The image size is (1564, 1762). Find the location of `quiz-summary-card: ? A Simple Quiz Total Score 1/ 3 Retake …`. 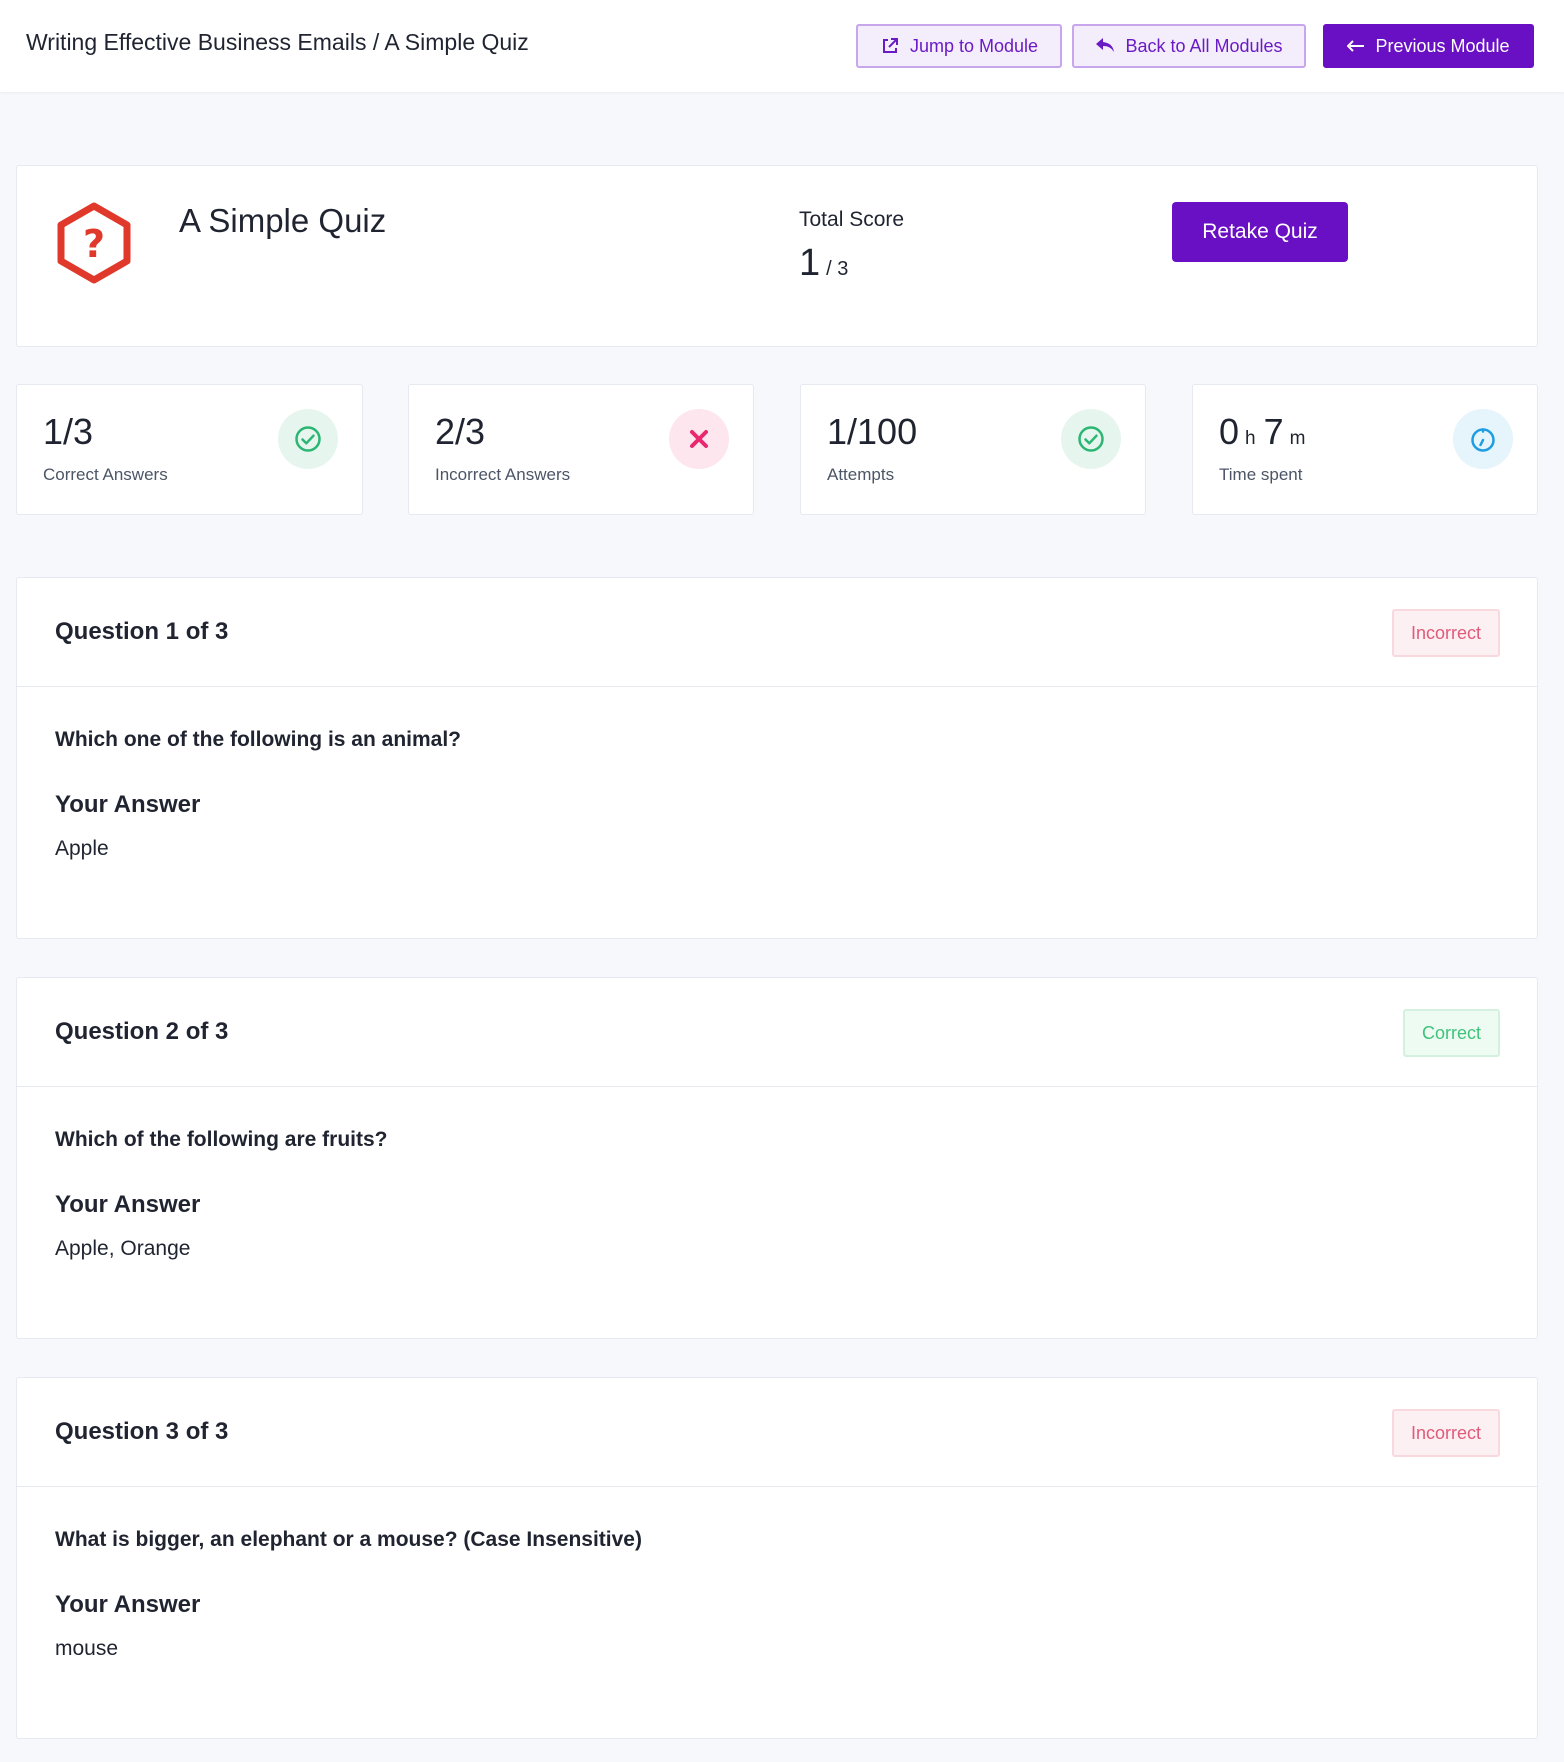

quiz-summary-card: ? A Simple Quiz Total Score 1/ 3 Retake … is located at coordinates (777, 256).